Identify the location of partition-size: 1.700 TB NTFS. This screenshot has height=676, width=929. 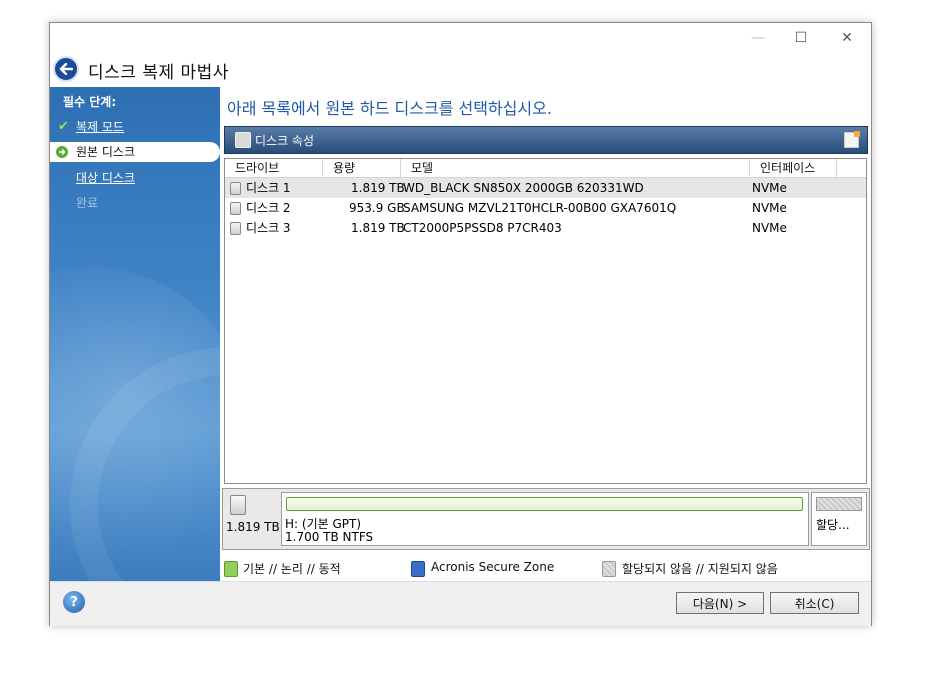
(329, 537).